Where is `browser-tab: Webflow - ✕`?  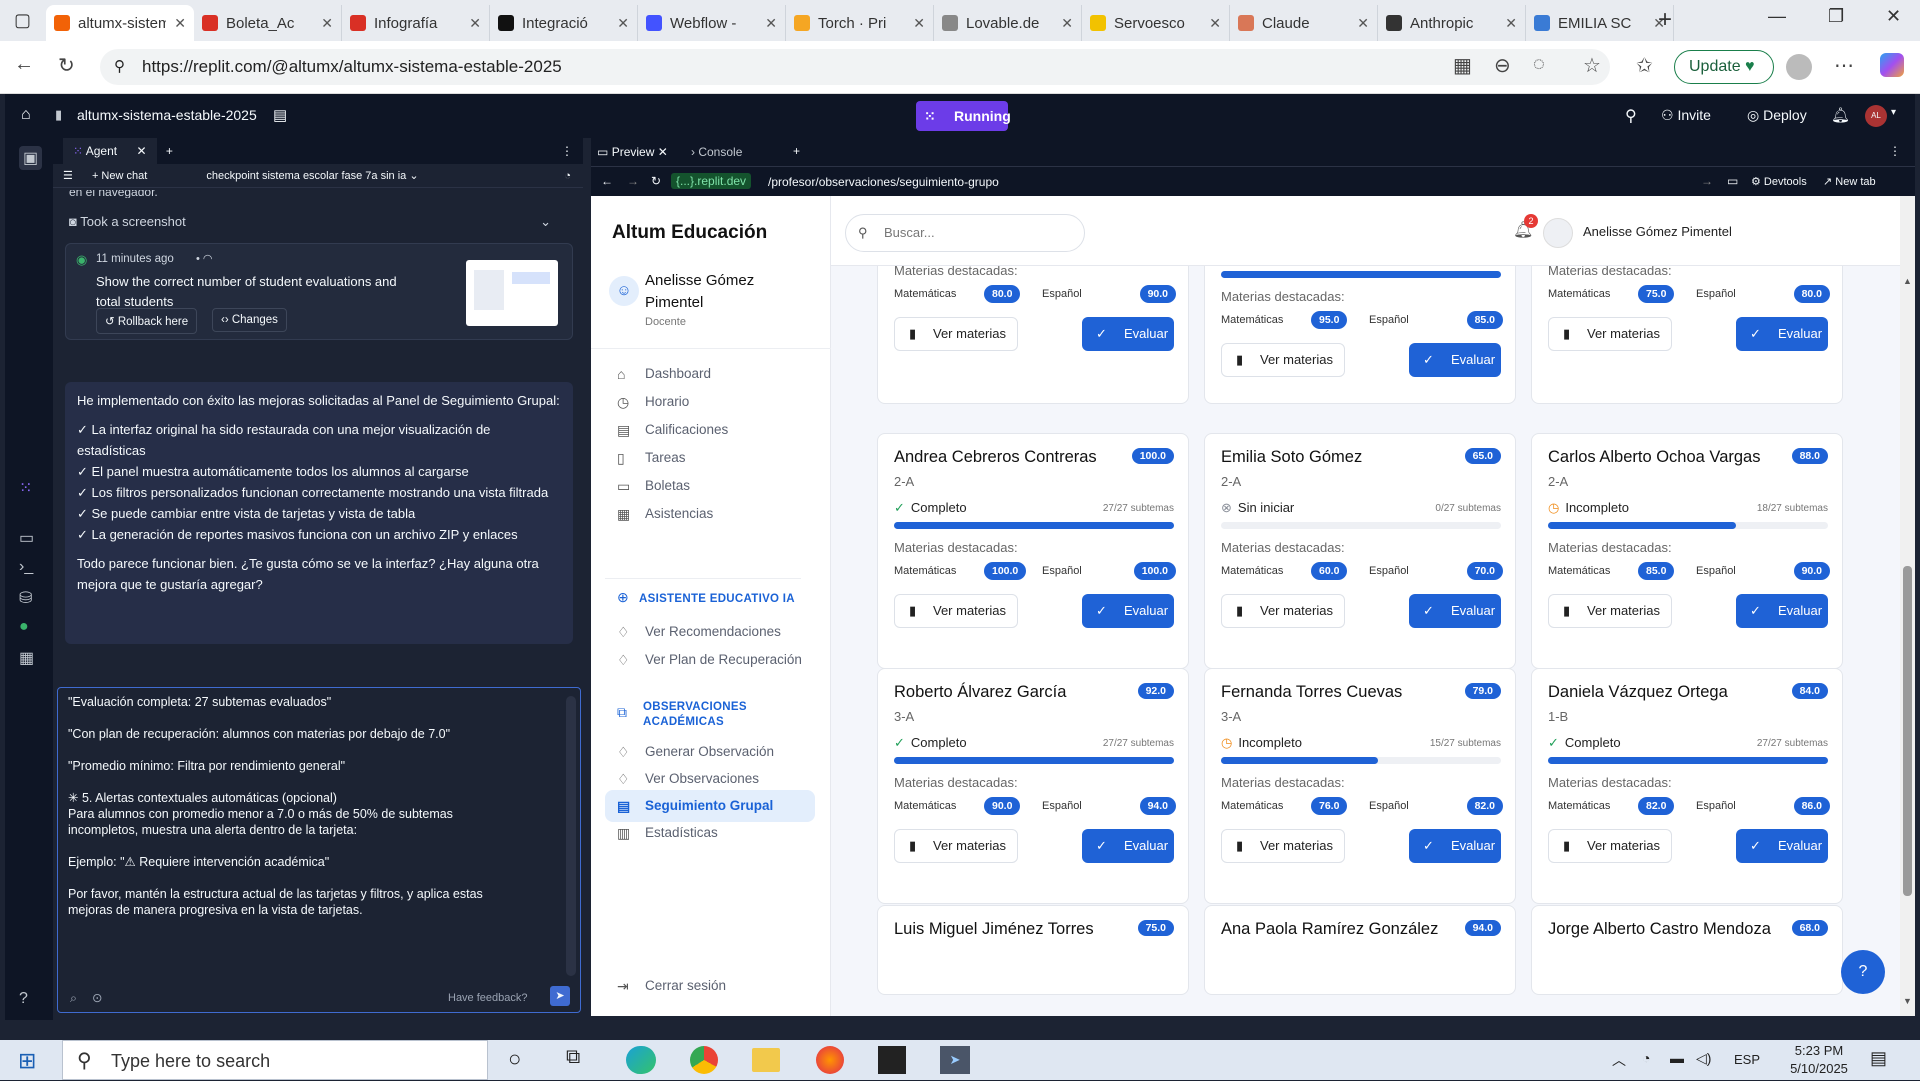 browser-tab: Webflow - ✕ is located at coordinates (712, 23).